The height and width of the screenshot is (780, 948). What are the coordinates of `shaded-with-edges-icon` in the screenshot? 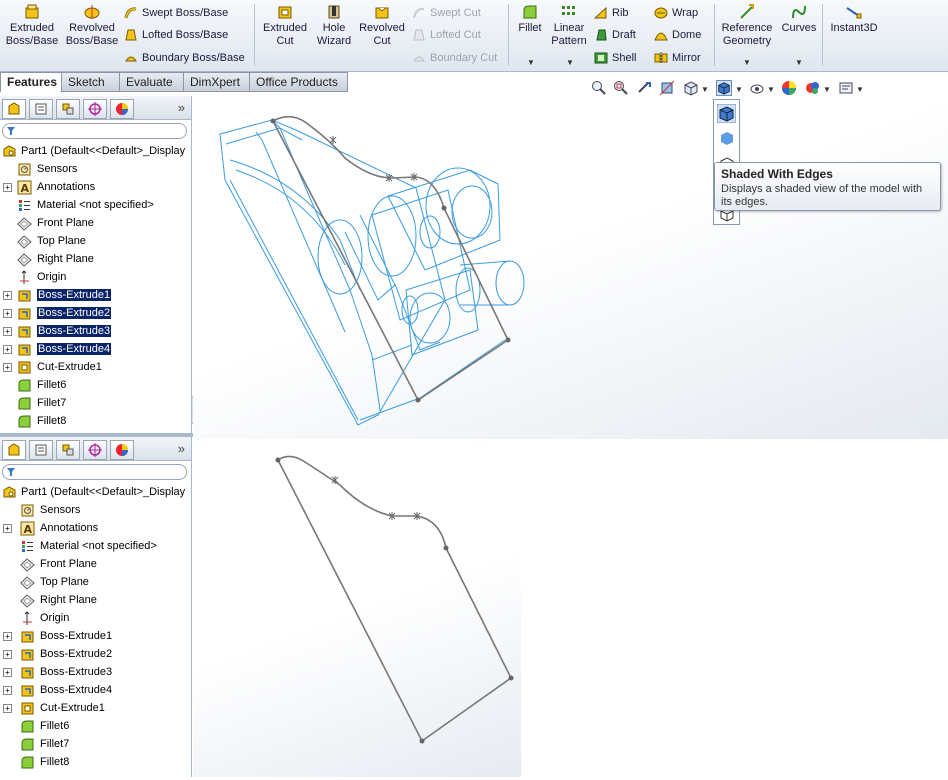 It's located at (726, 113).